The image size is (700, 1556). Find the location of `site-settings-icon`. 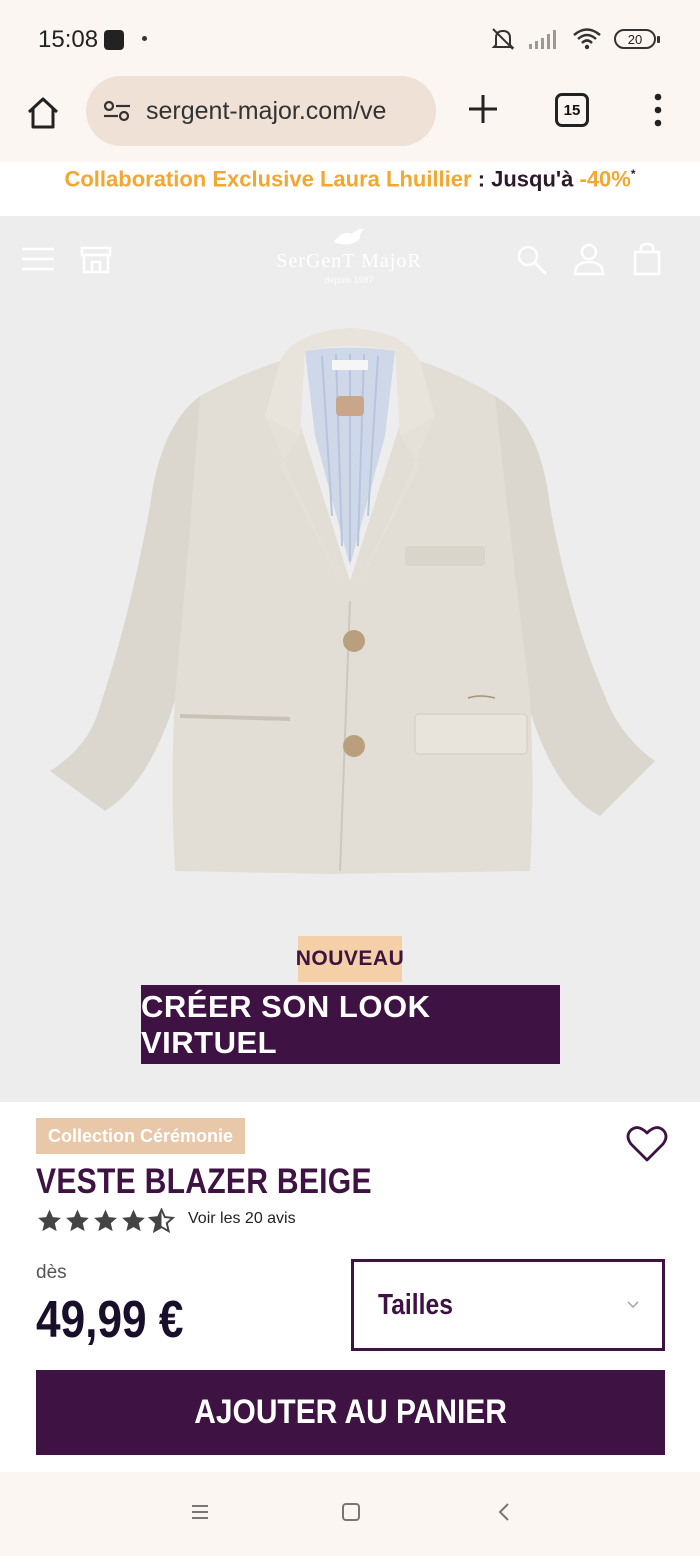

site-settings-icon is located at coordinates (117, 111).